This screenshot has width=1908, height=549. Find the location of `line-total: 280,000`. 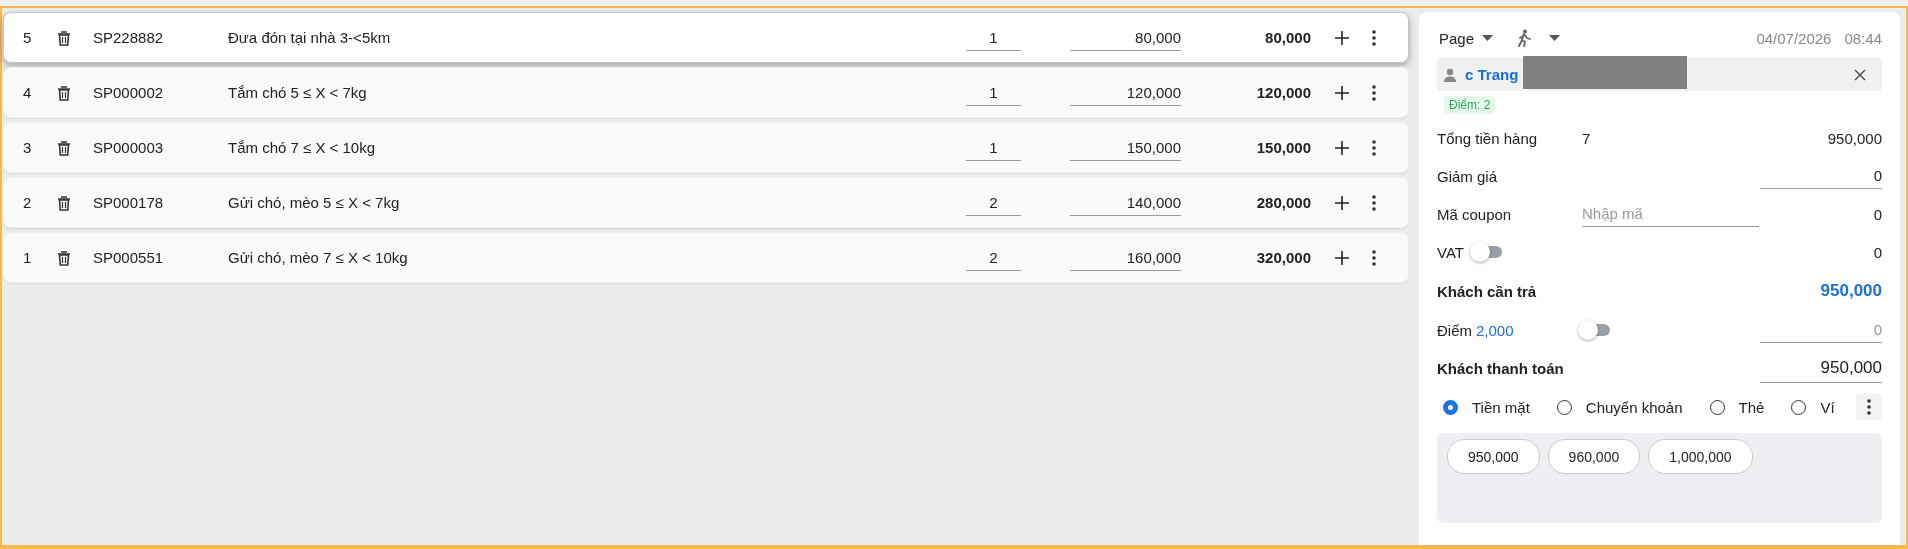

line-total: 280,000 is located at coordinates (1283, 202).